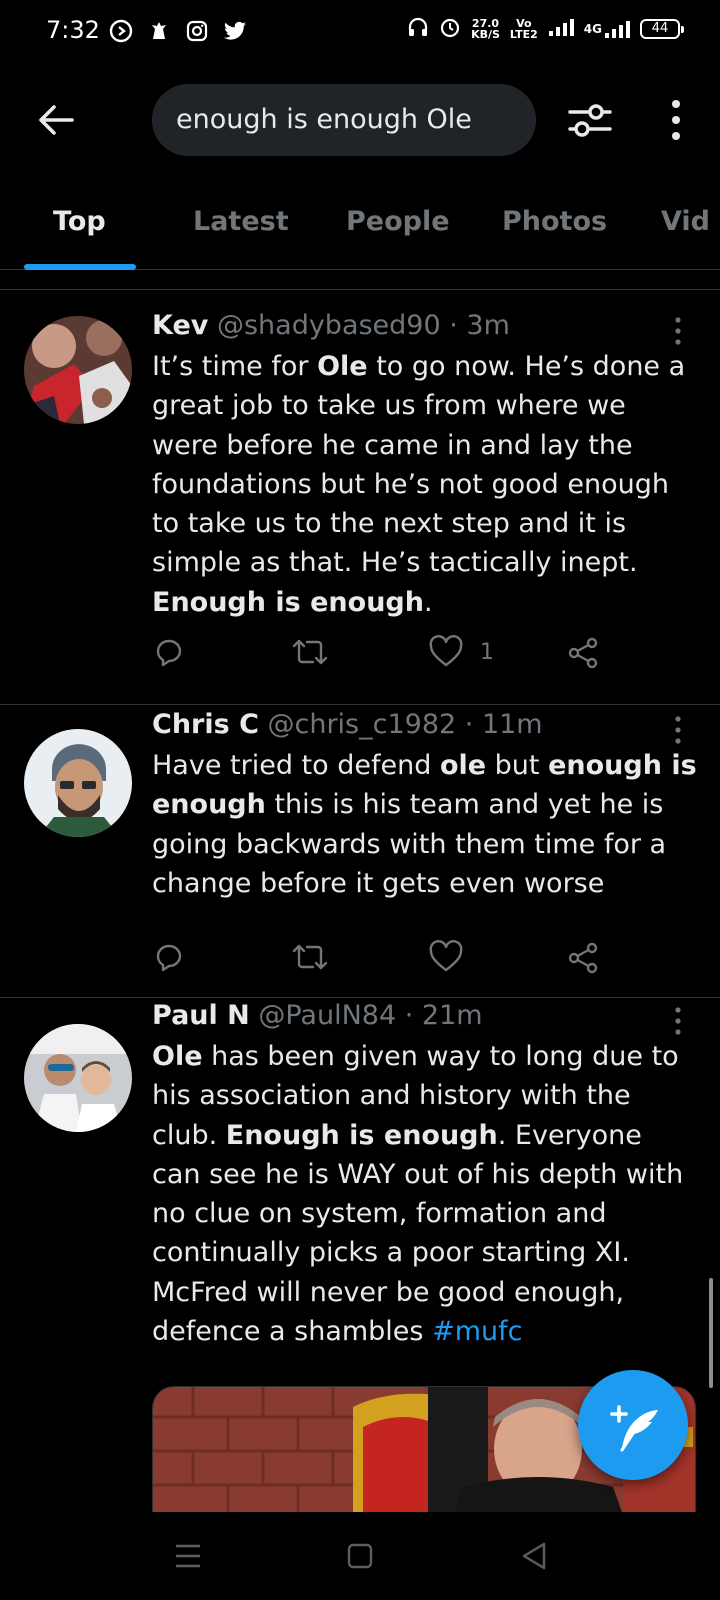 Image resolution: width=720 pixels, height=1600 pixels. Describe the element at coordinates (685, 221) in the screenshot. I see `tab-videos: Vid` at that location.